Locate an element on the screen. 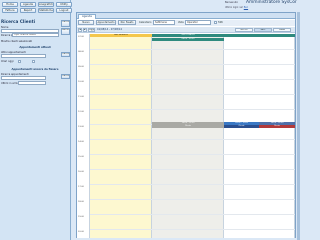 The height and width of the screenshot is (240, 320). user-info: Ultimo login: ieri Esci is located at coordinates (236, 7).